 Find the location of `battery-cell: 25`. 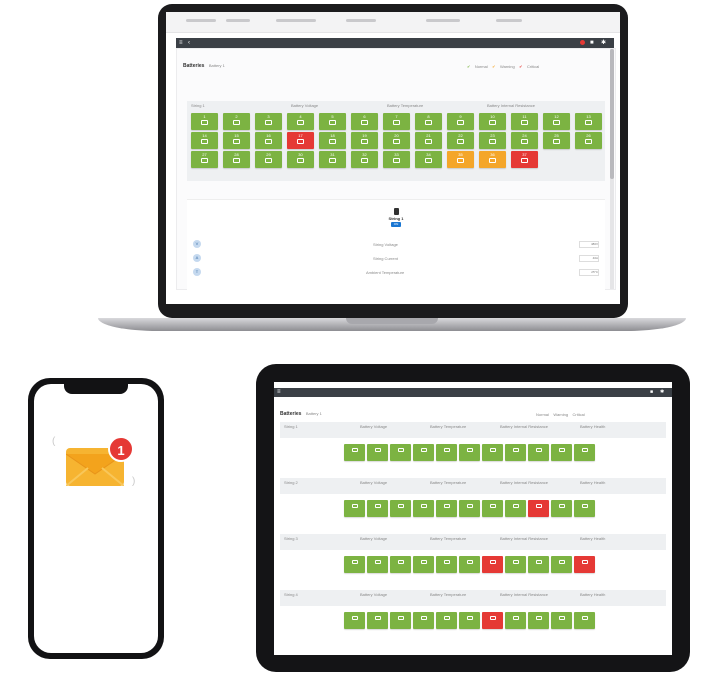

battery-cell: 25 is located at coordinates (556, 140).